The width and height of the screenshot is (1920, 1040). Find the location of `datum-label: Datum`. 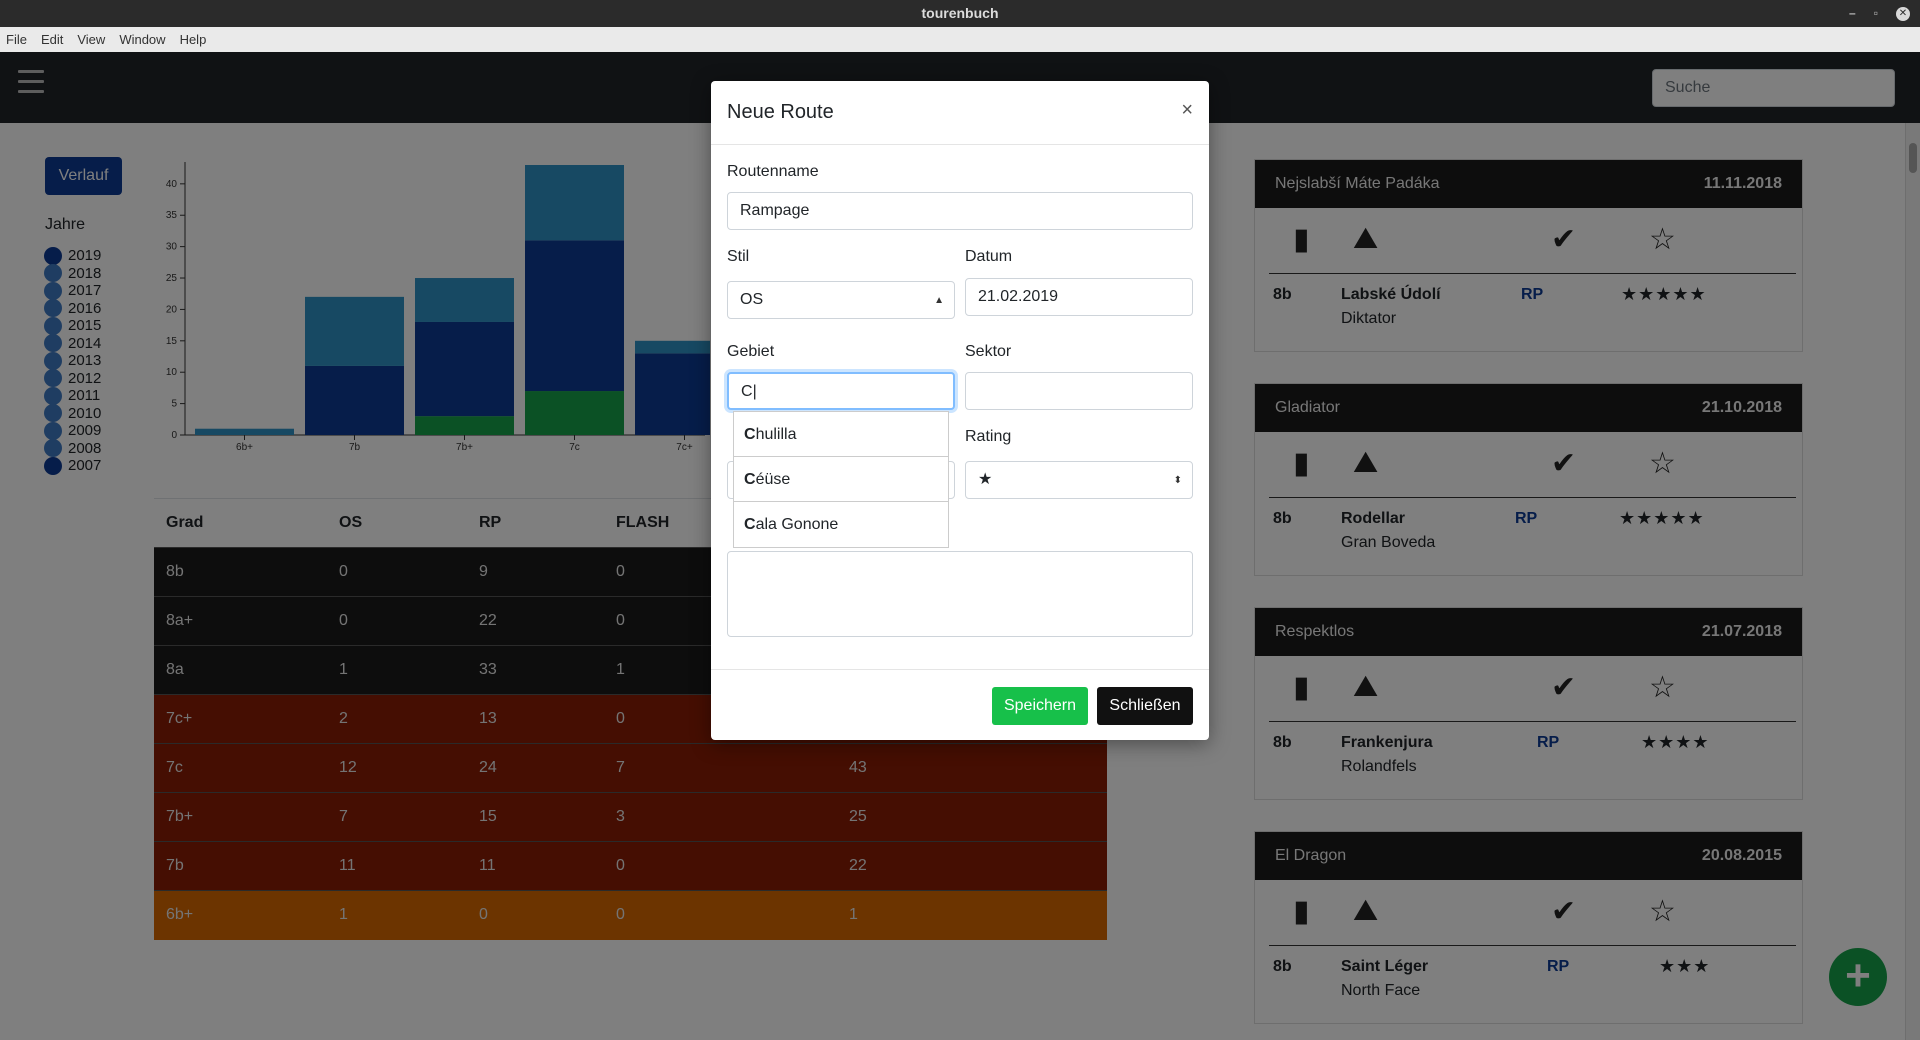

datum-label: Datum is located at coordinates (989, 256).